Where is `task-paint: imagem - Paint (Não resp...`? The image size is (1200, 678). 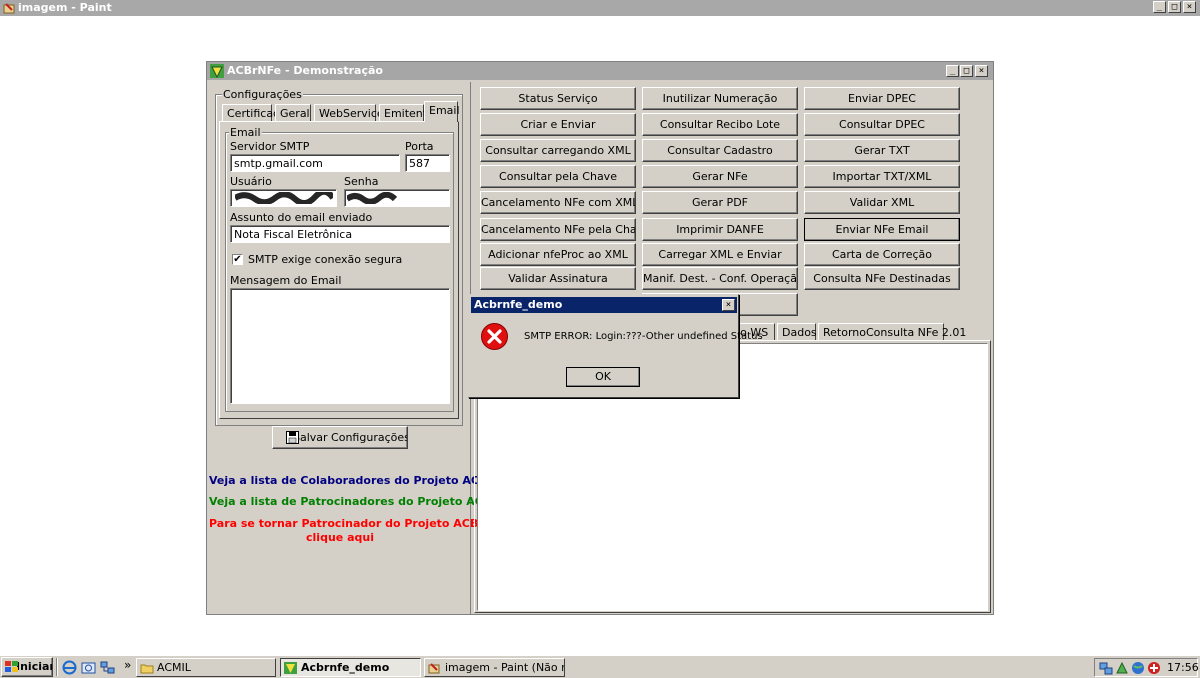 task-paint: imagem - Paint (Não resp... is located at coordinates (494, 667).